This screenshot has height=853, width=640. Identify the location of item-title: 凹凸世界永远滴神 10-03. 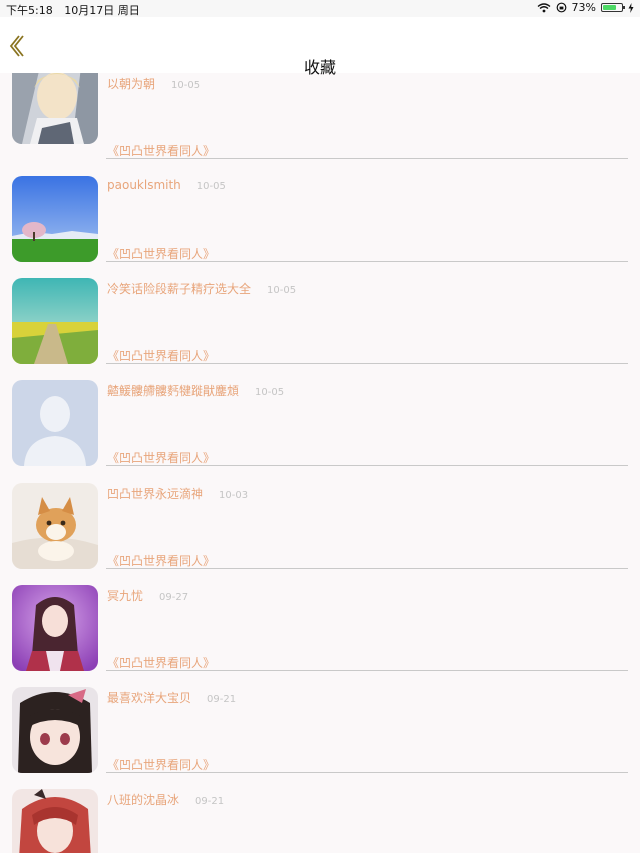
(177, 493).